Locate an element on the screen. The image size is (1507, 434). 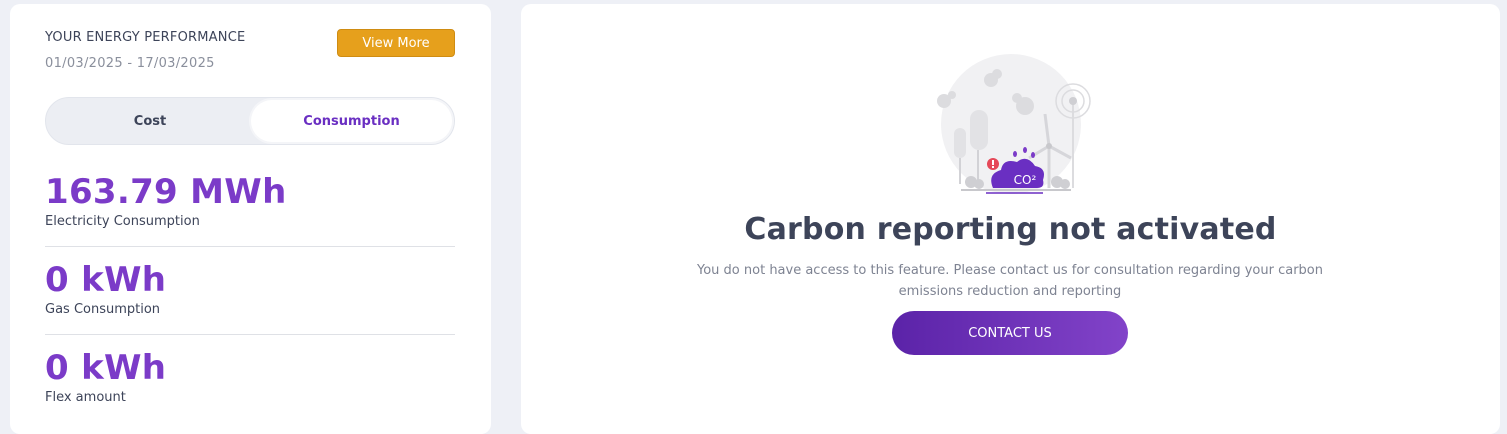
metric-label: Flex amount is located at coordinates (85, 397).